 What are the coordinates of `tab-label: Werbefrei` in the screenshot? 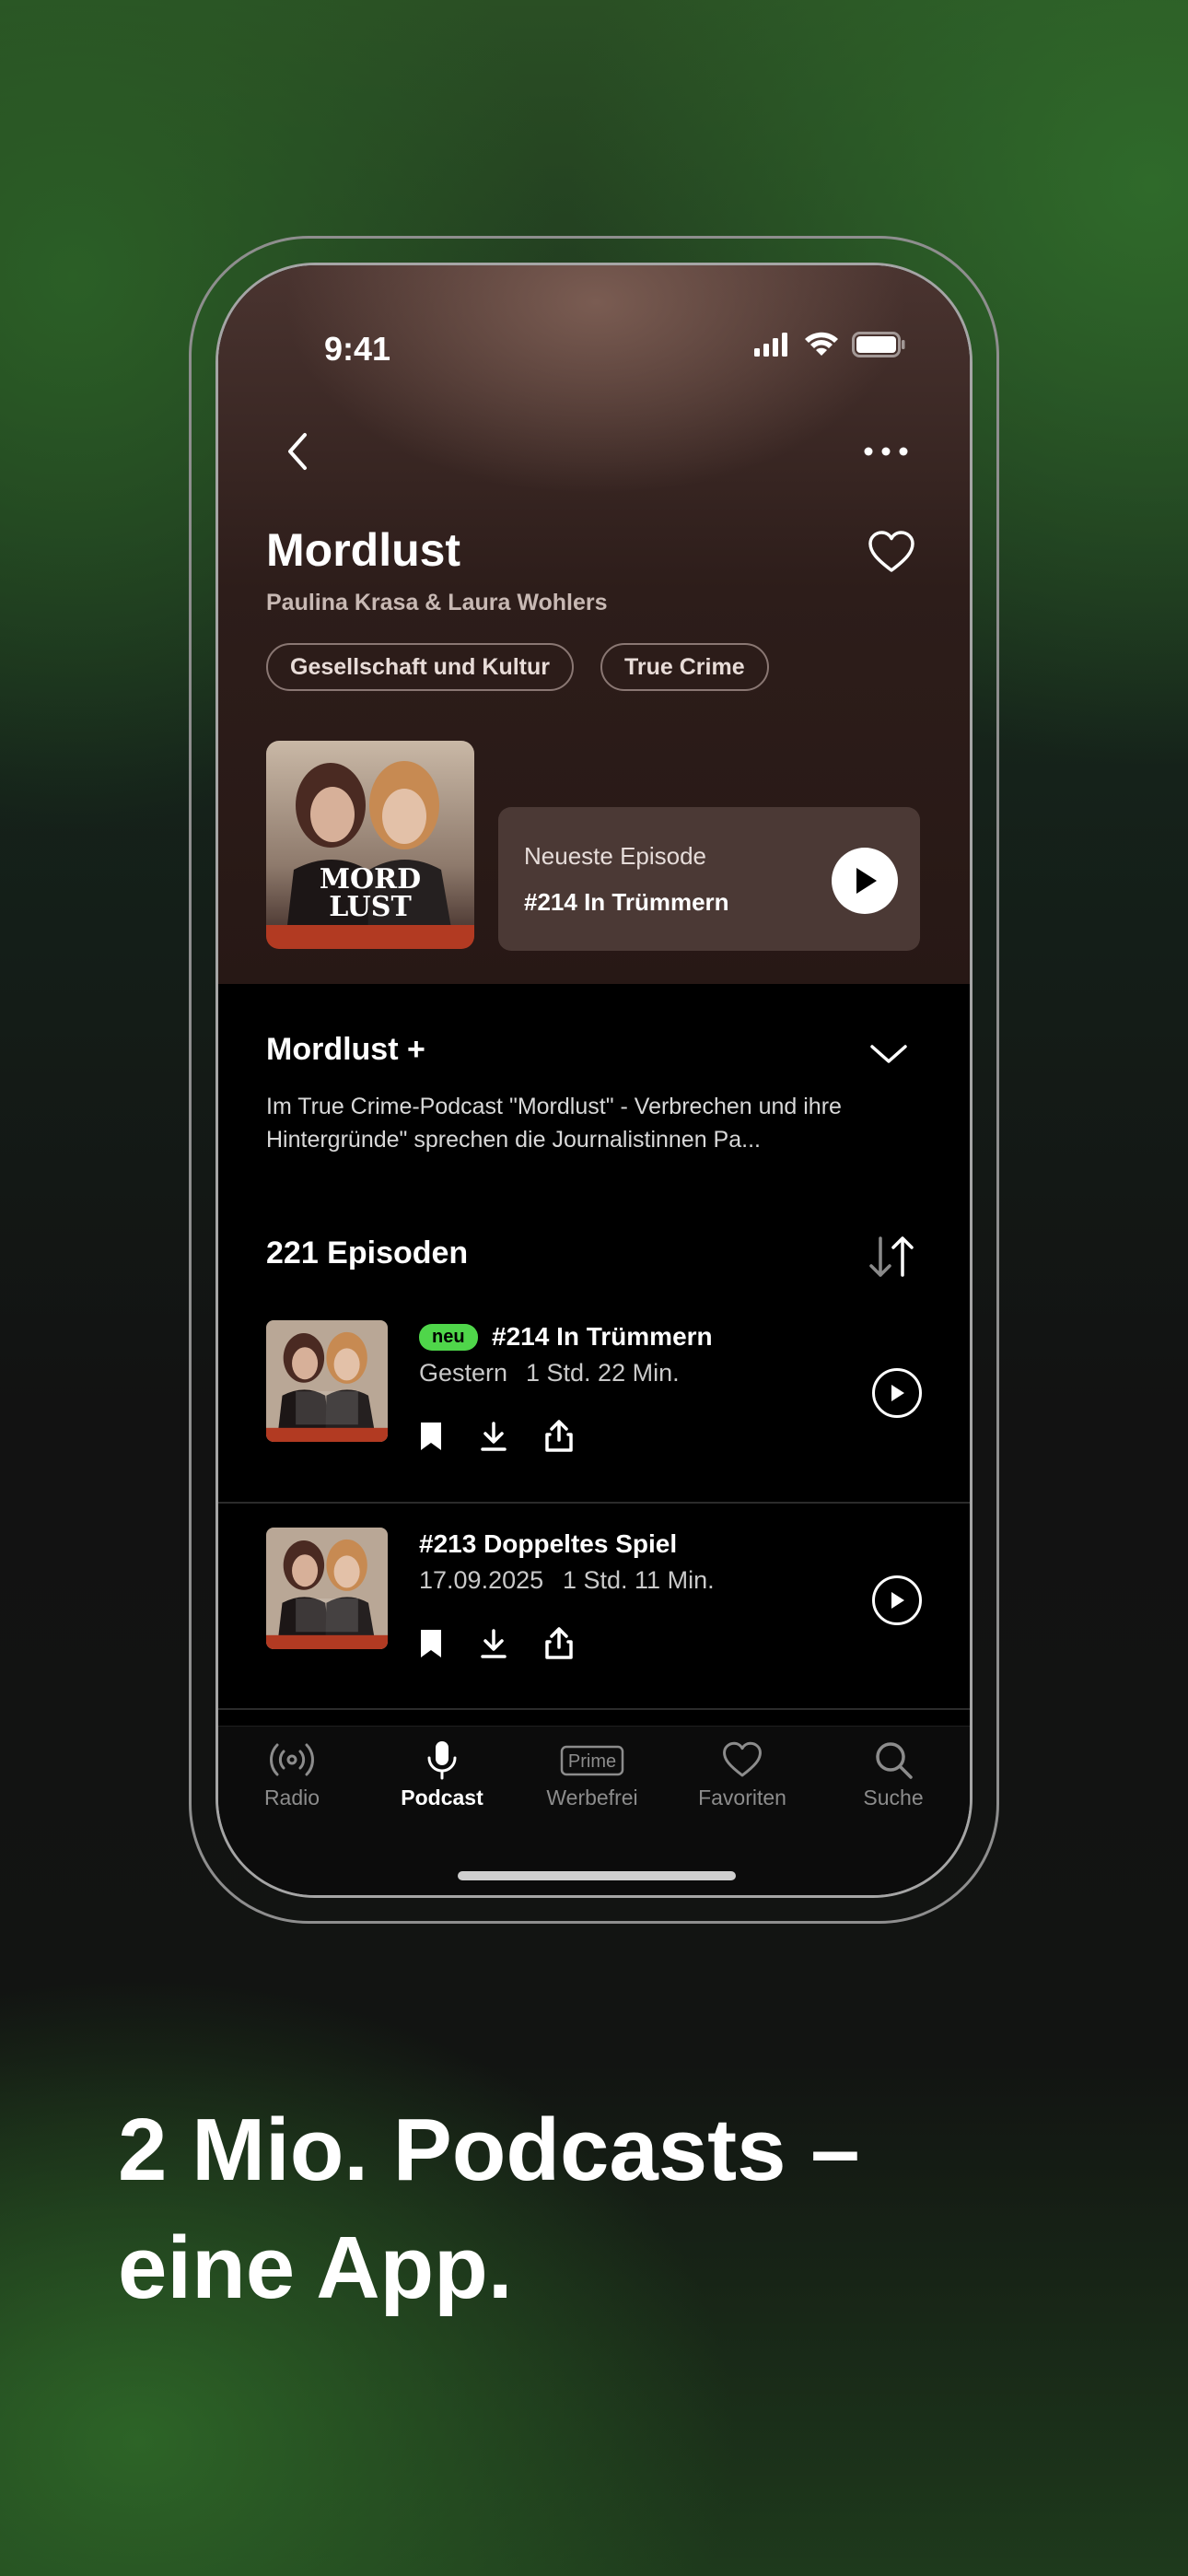 It's located at (592, 1797).